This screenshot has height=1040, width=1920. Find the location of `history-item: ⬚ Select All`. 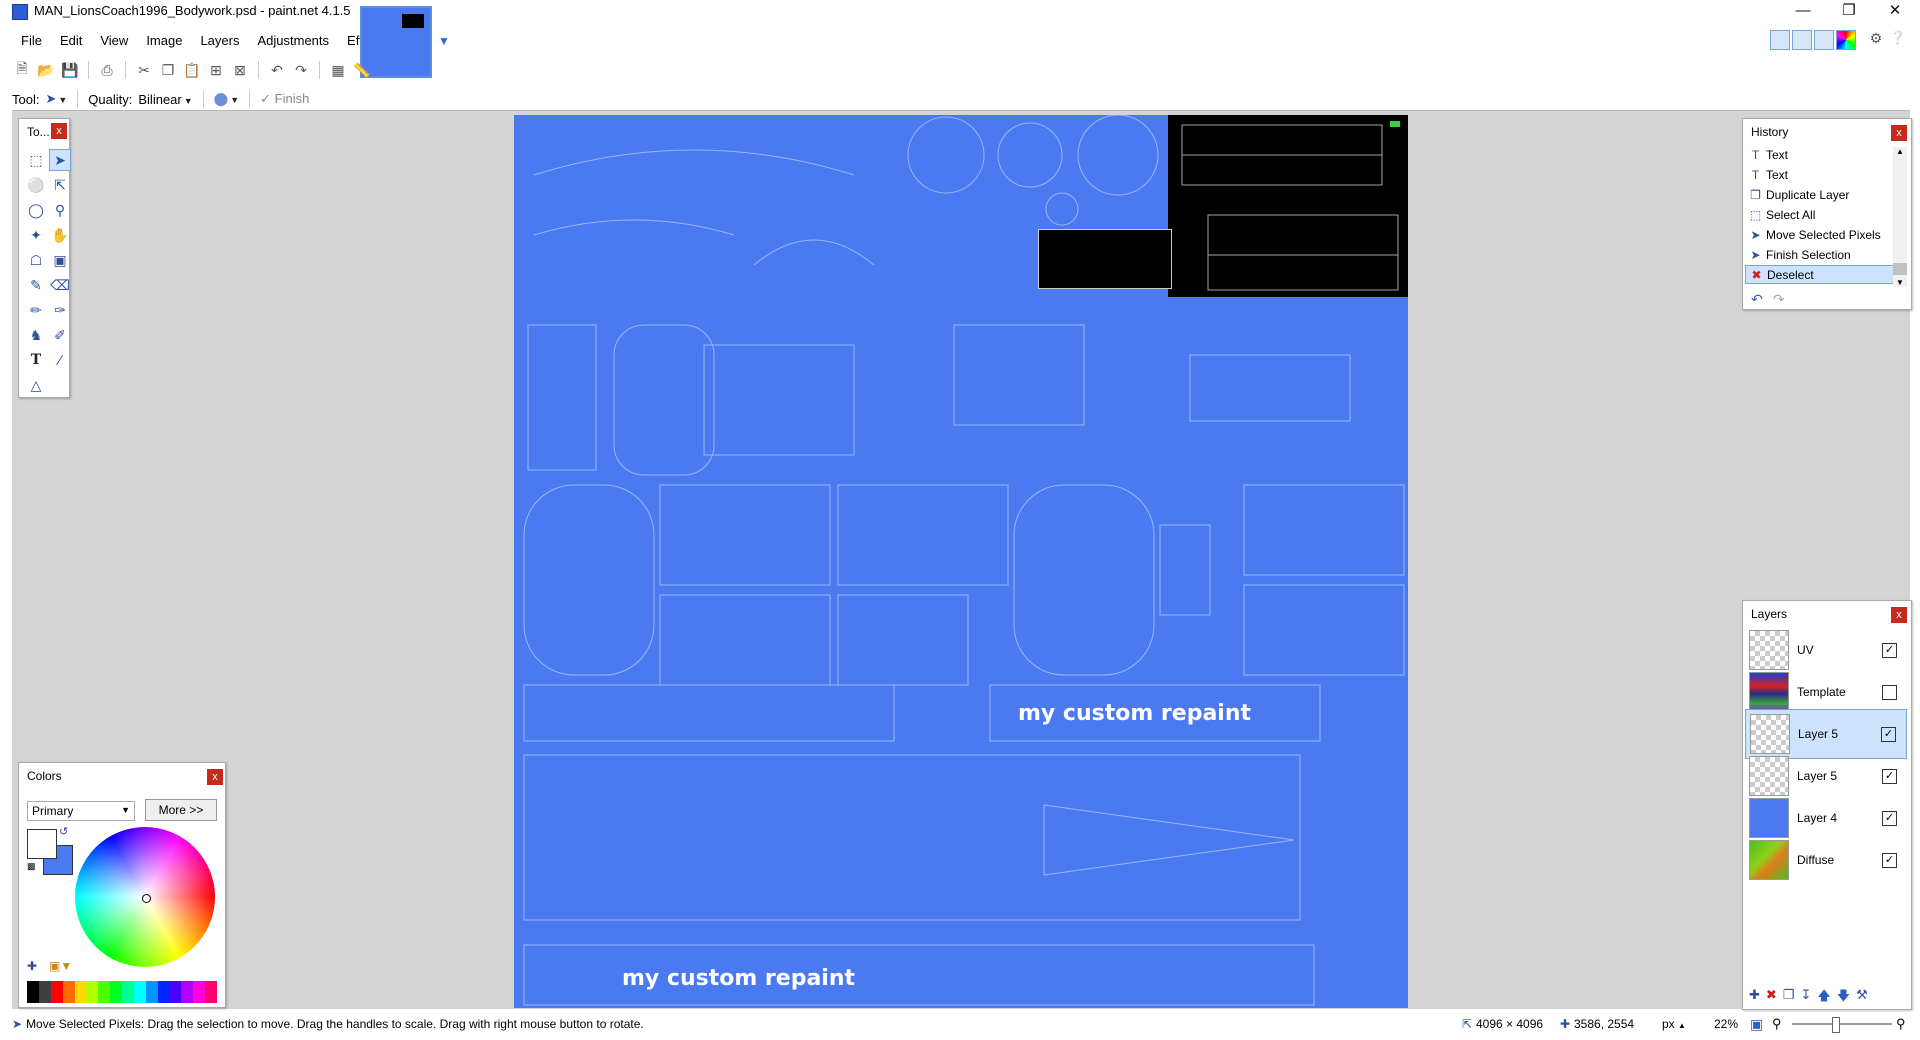

history-item: ⬚ Select All is located at coordinates (1826, 214).